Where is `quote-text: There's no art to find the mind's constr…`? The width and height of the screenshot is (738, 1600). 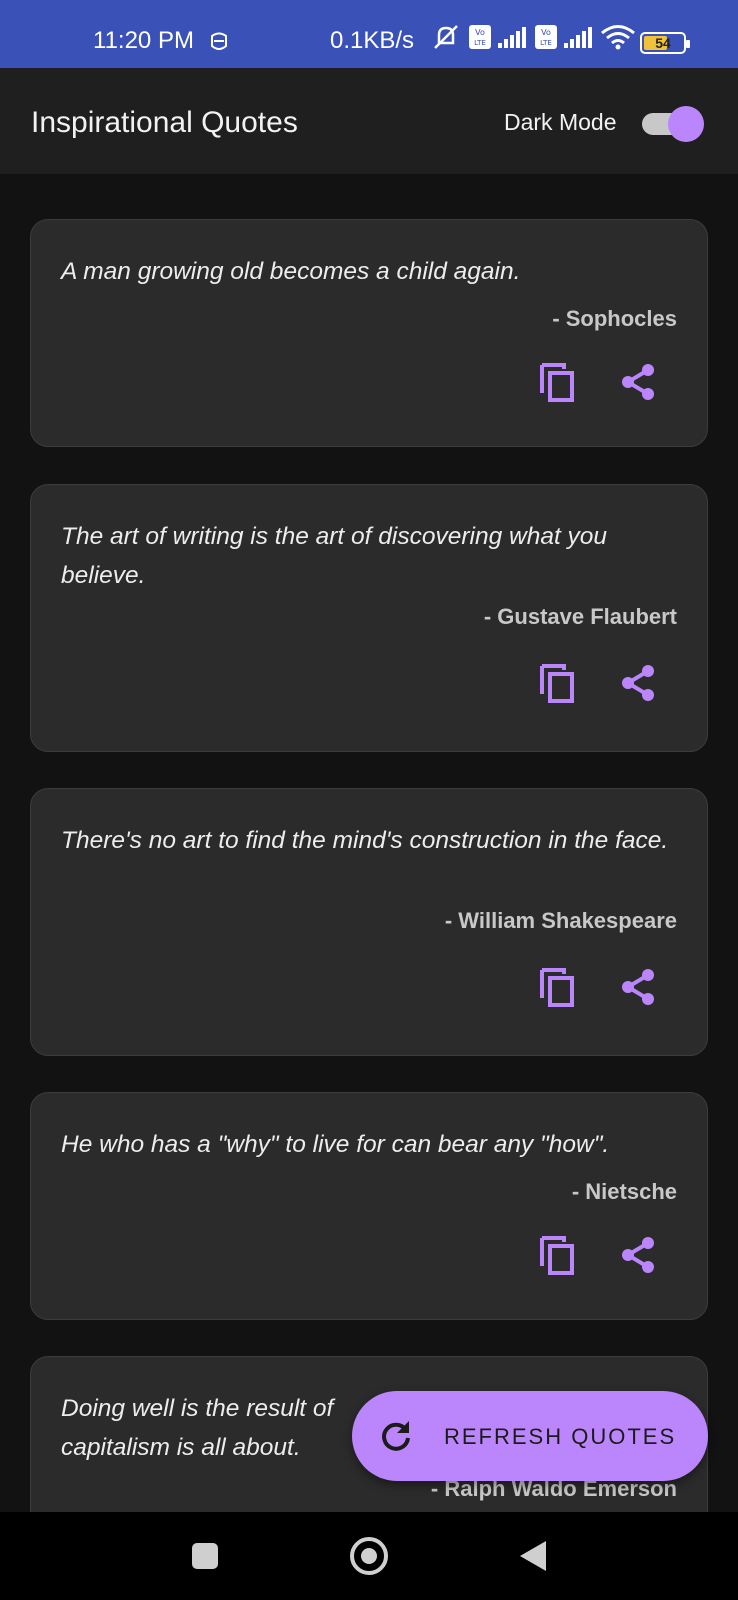
quote-text: There's no art to find the mind's constr… is located at coordinates (365, 840).